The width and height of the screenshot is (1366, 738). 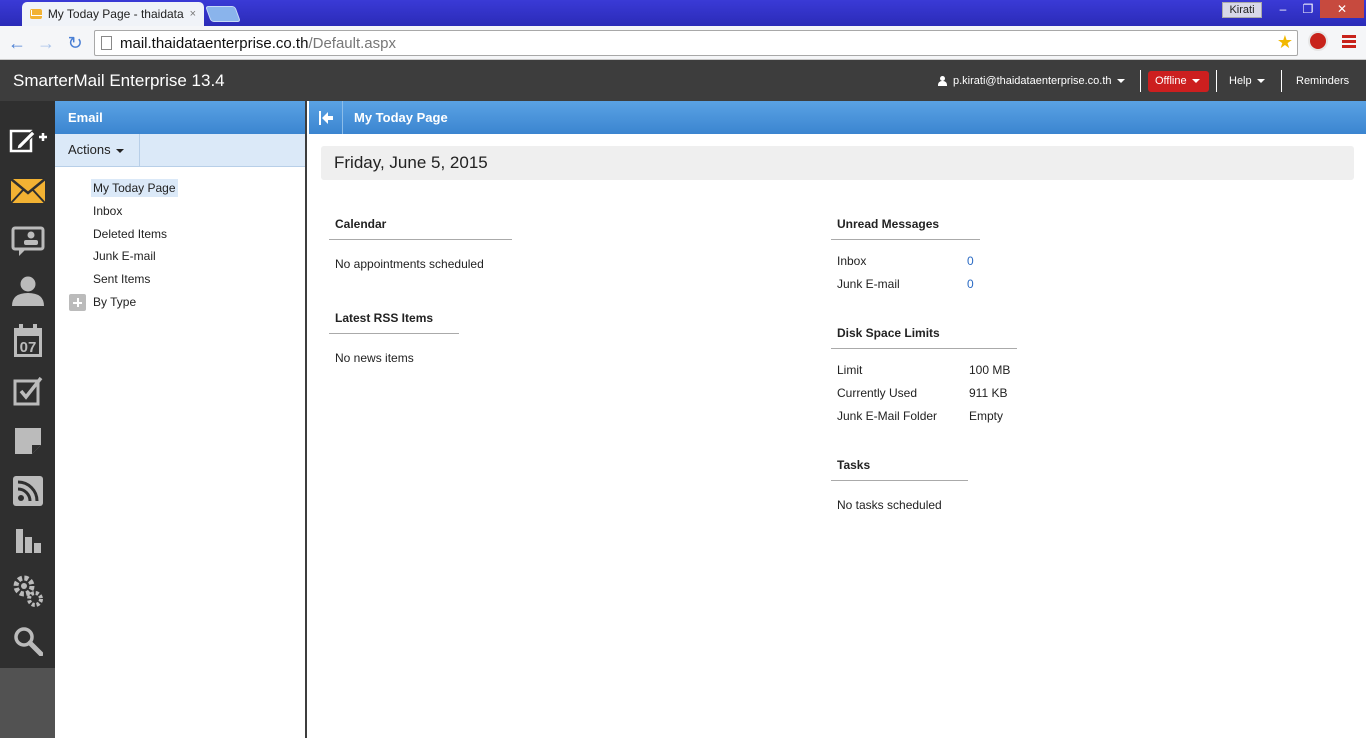 What do you see at coordinates (27, 347) in the screenshot?
I see `svg-text: 07` at bounding box center [27, 347].